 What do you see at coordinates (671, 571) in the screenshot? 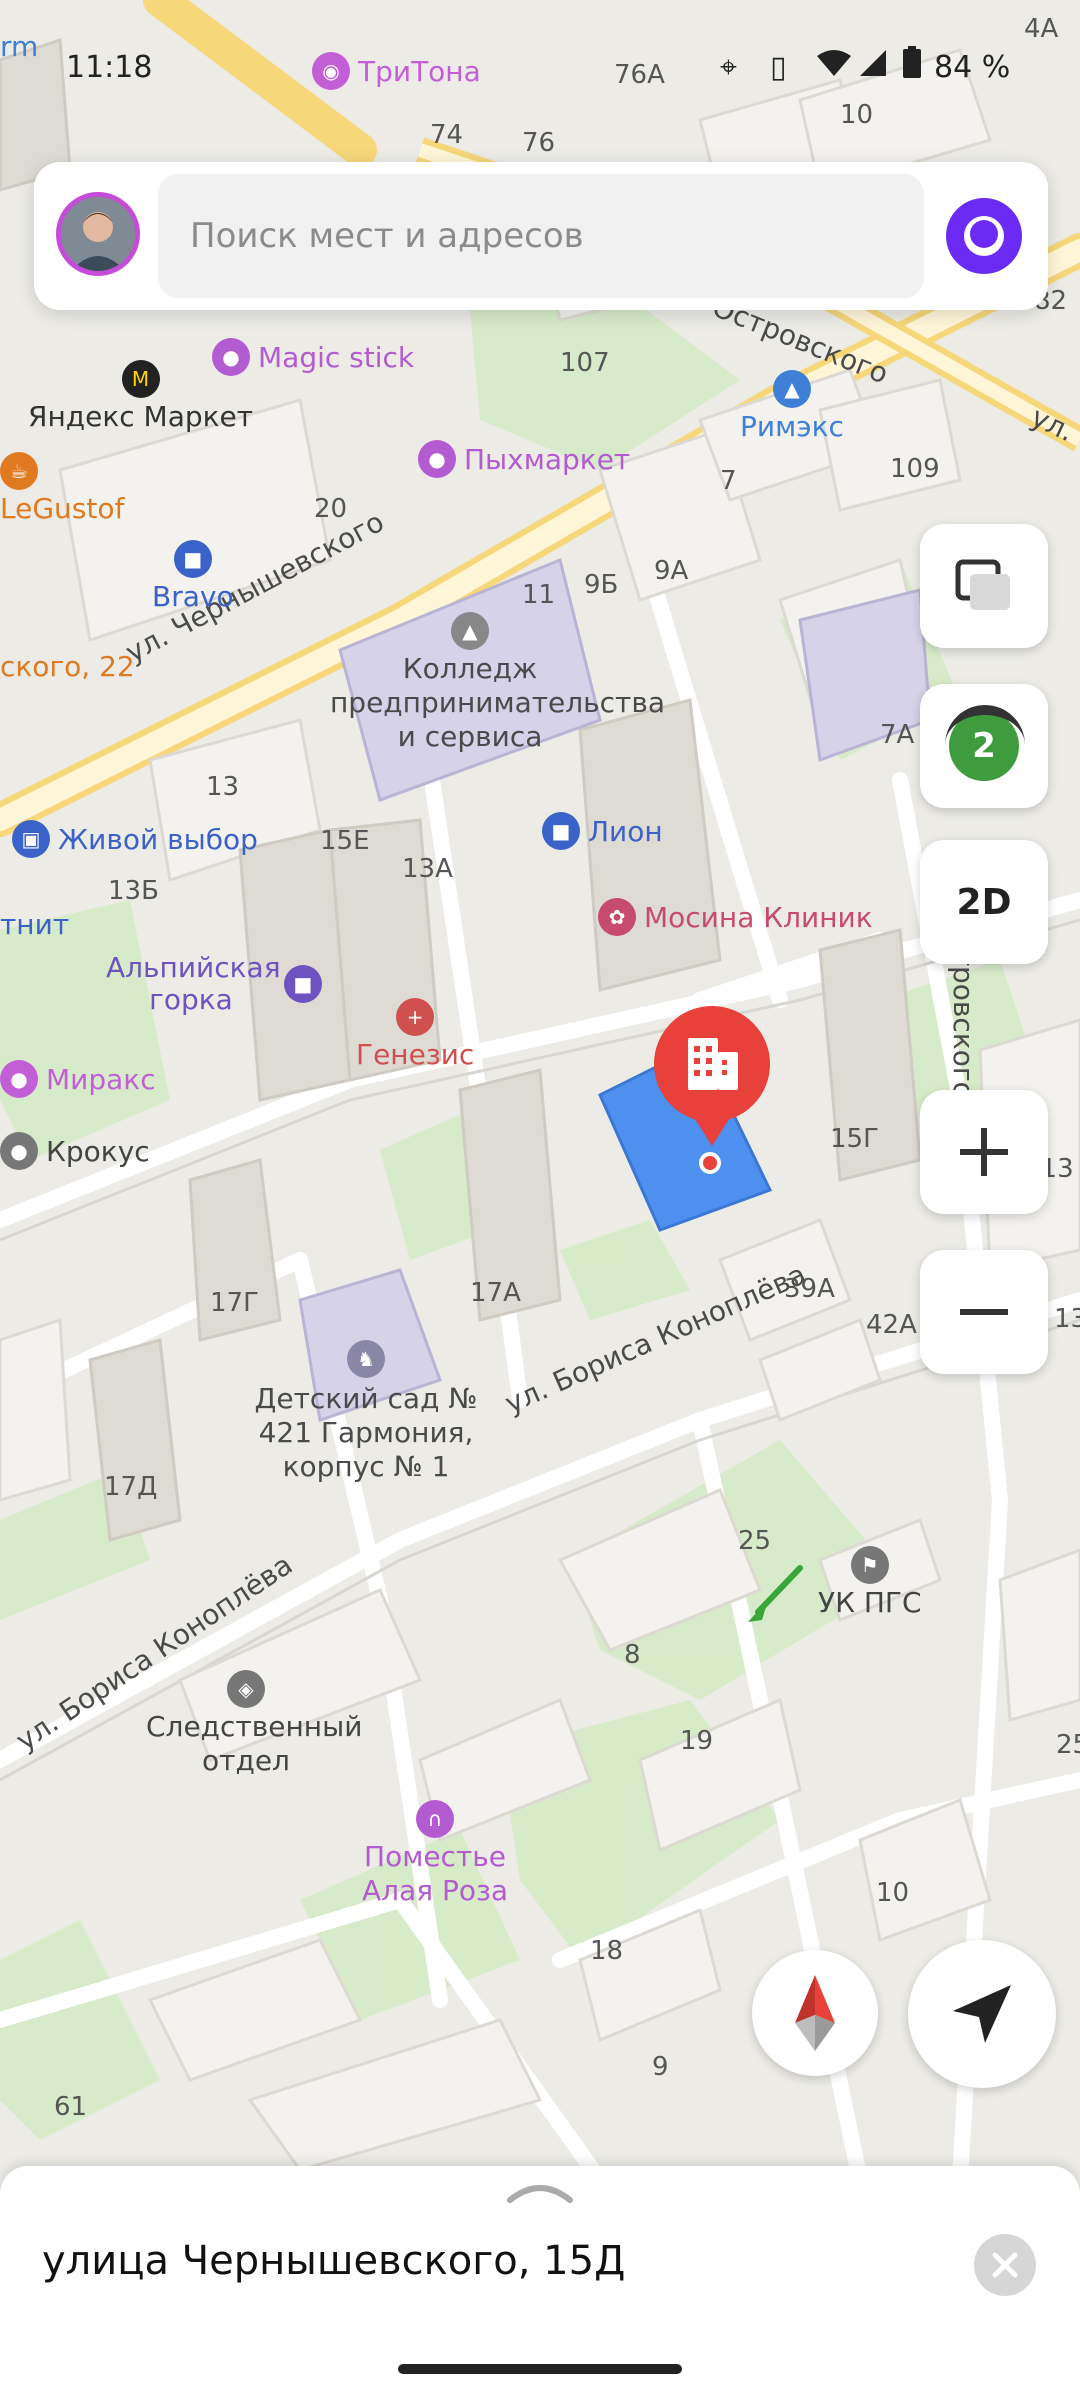
I see `house-number: 9А` at bounding box center [671, 571].